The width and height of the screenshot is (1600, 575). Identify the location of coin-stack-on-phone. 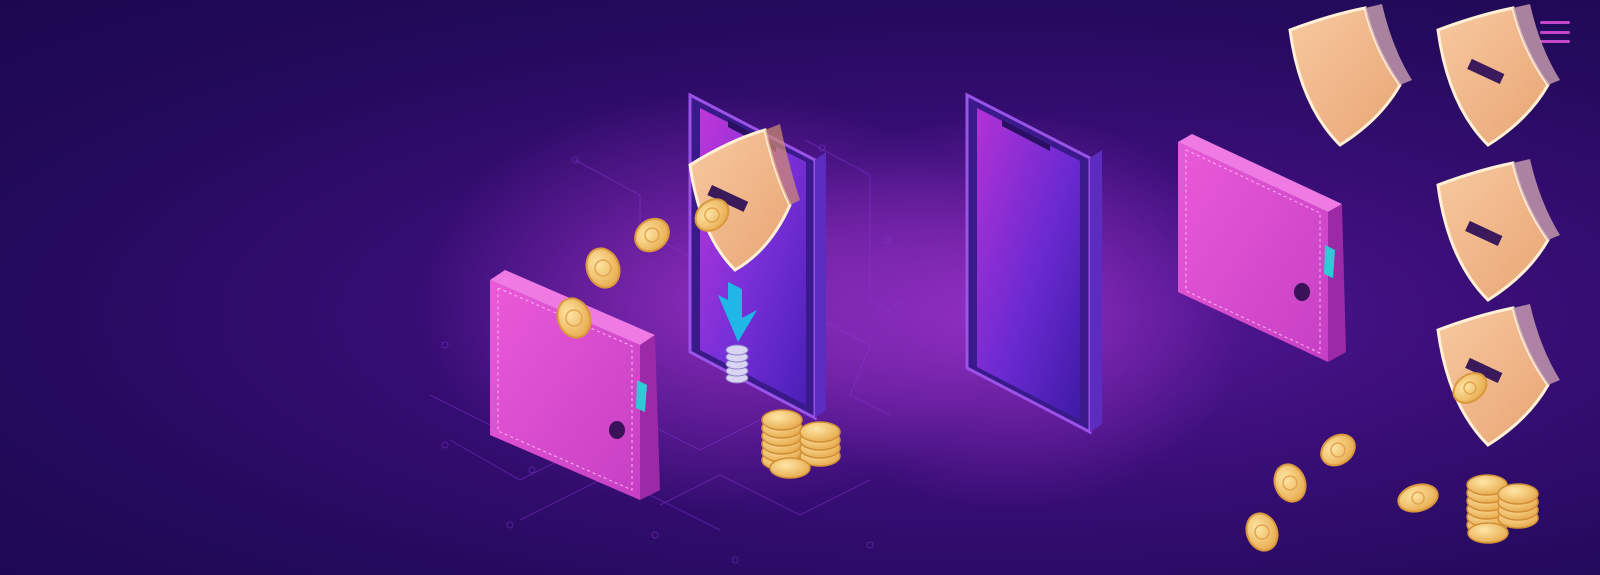
(737, 364).